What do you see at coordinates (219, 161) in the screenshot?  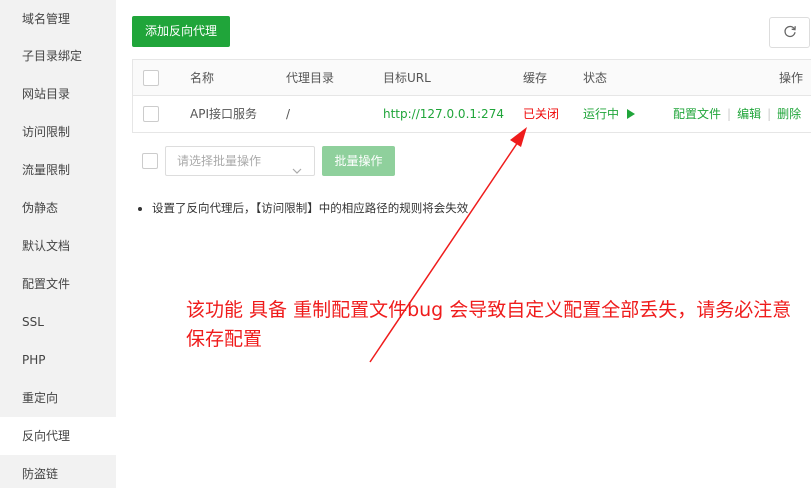 I see `batch-select-placeholder: 请选择批量操作` at bounding box center [219, 161].